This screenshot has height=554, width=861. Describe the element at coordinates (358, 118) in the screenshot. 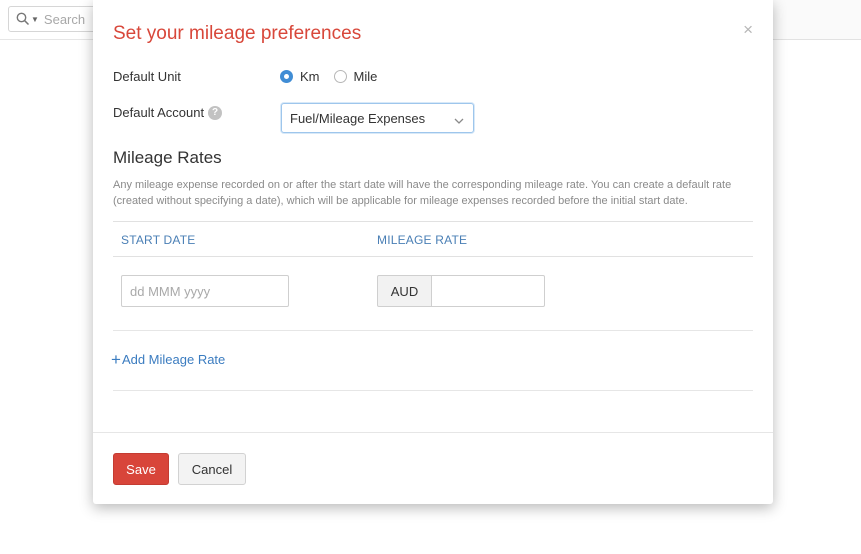

I see `default-account-selected: Fuel/Mileage Expenses` at that location.